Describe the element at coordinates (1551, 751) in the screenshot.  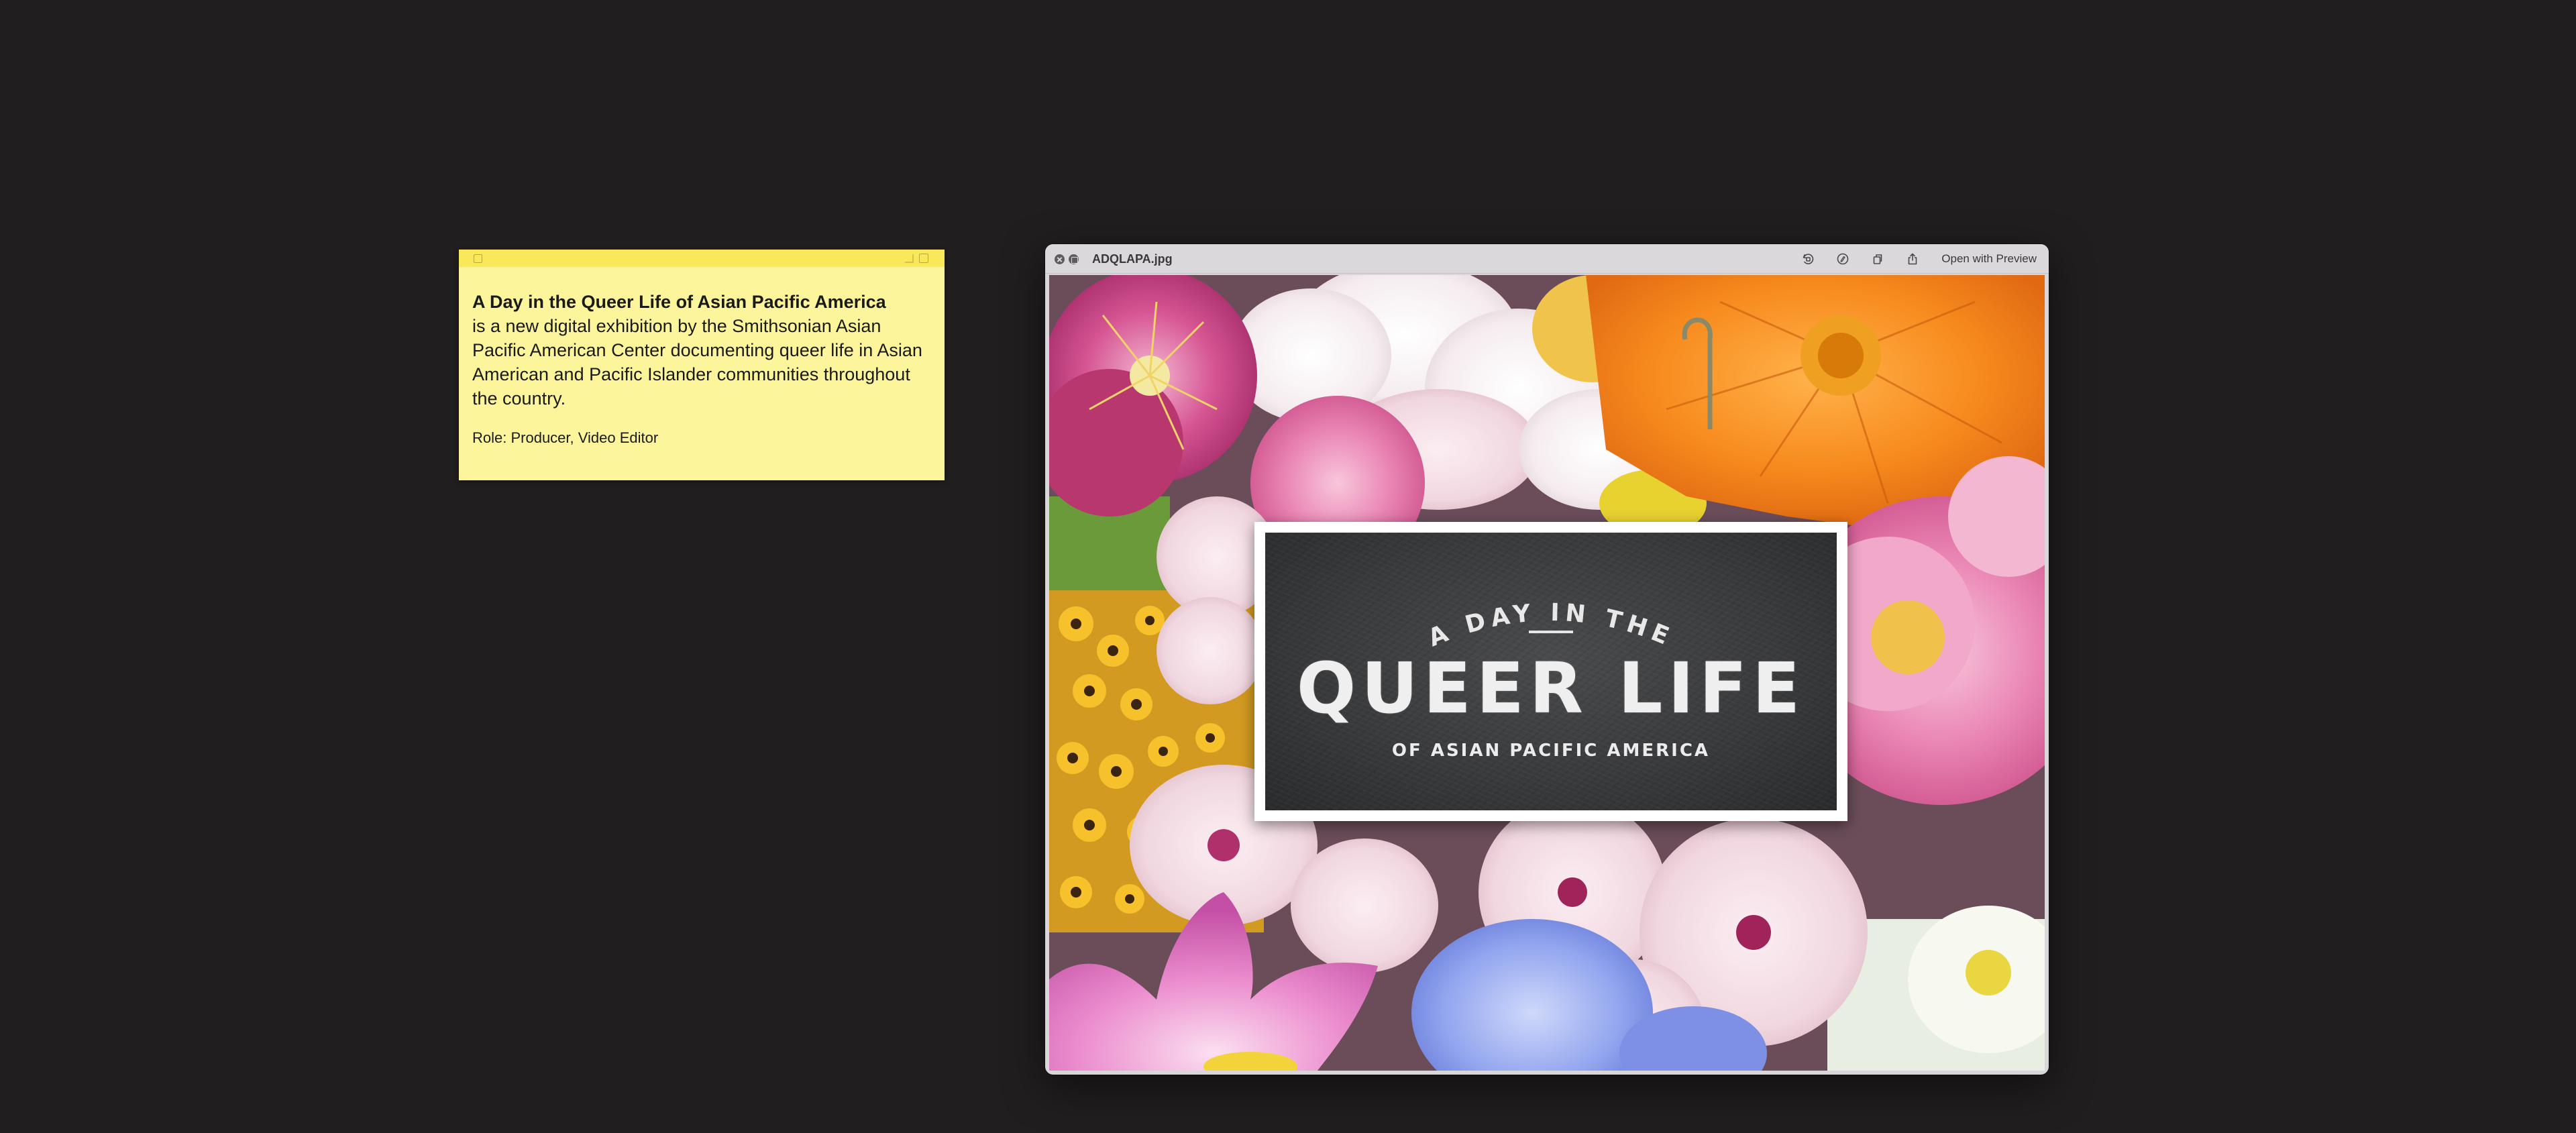
I see `subtitle: OF ASIAN PACIFIC AMERICA` at that location.